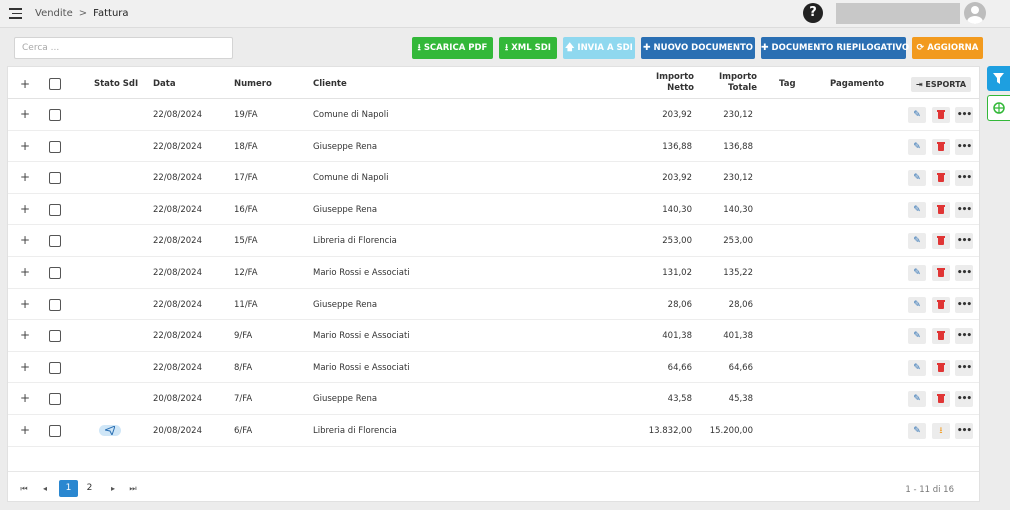 Image resolution: width=1010 pixels, height=510 pixels. What do you see at coordinates (998, 108) in the screenshot?
I see `globe-tab` at bounding box center [998, 108].